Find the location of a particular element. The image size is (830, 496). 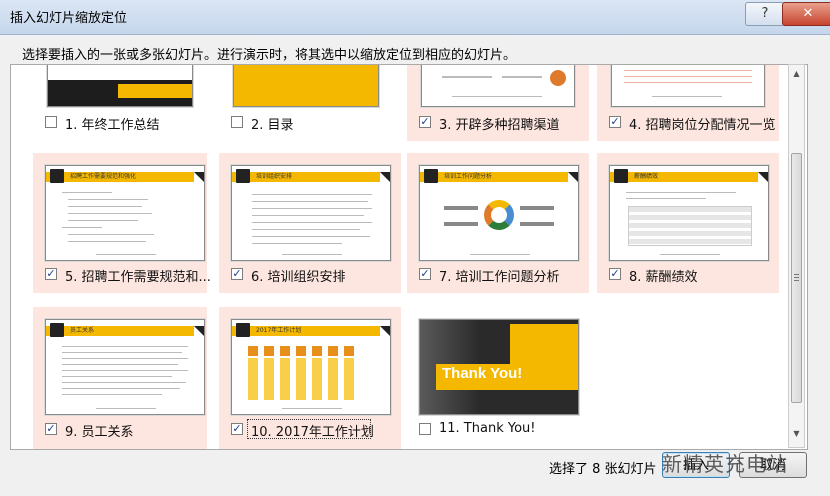

slide-item: Thank You! 11. Thank You! is located at coordinates (498, 378).